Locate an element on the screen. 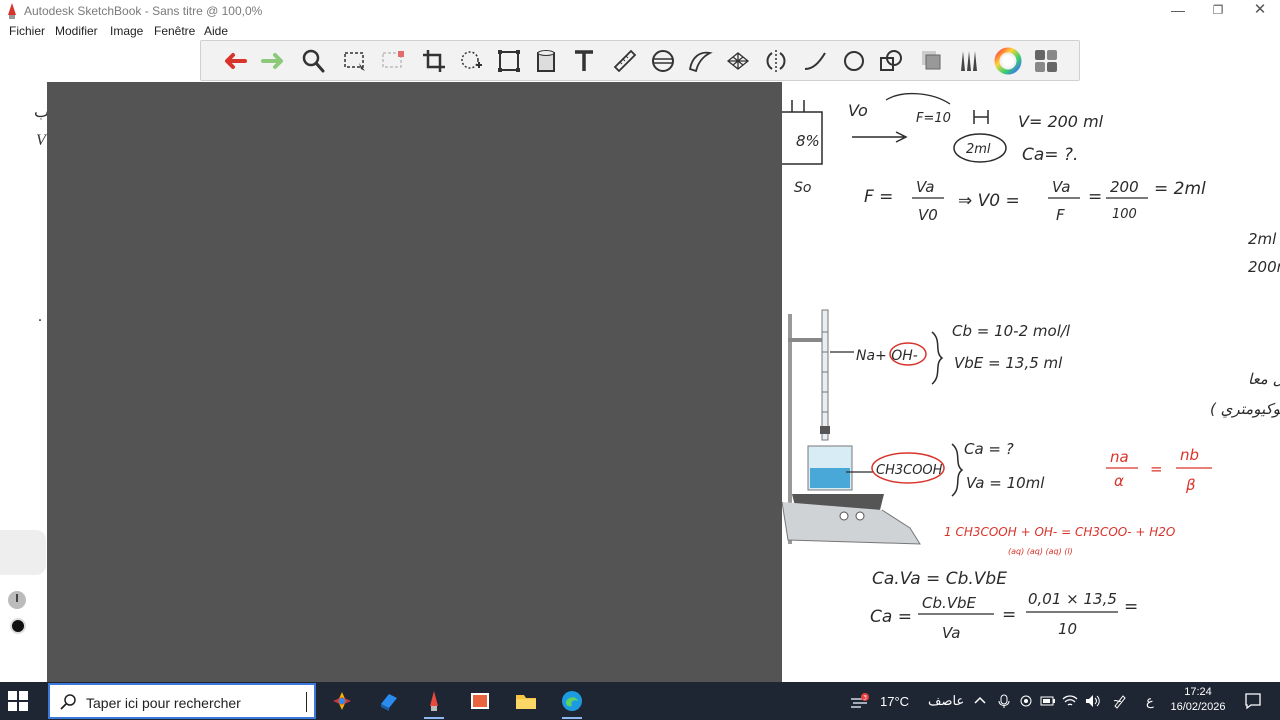  ca-titration: Ca = ? is located at coordinates (989, 449).